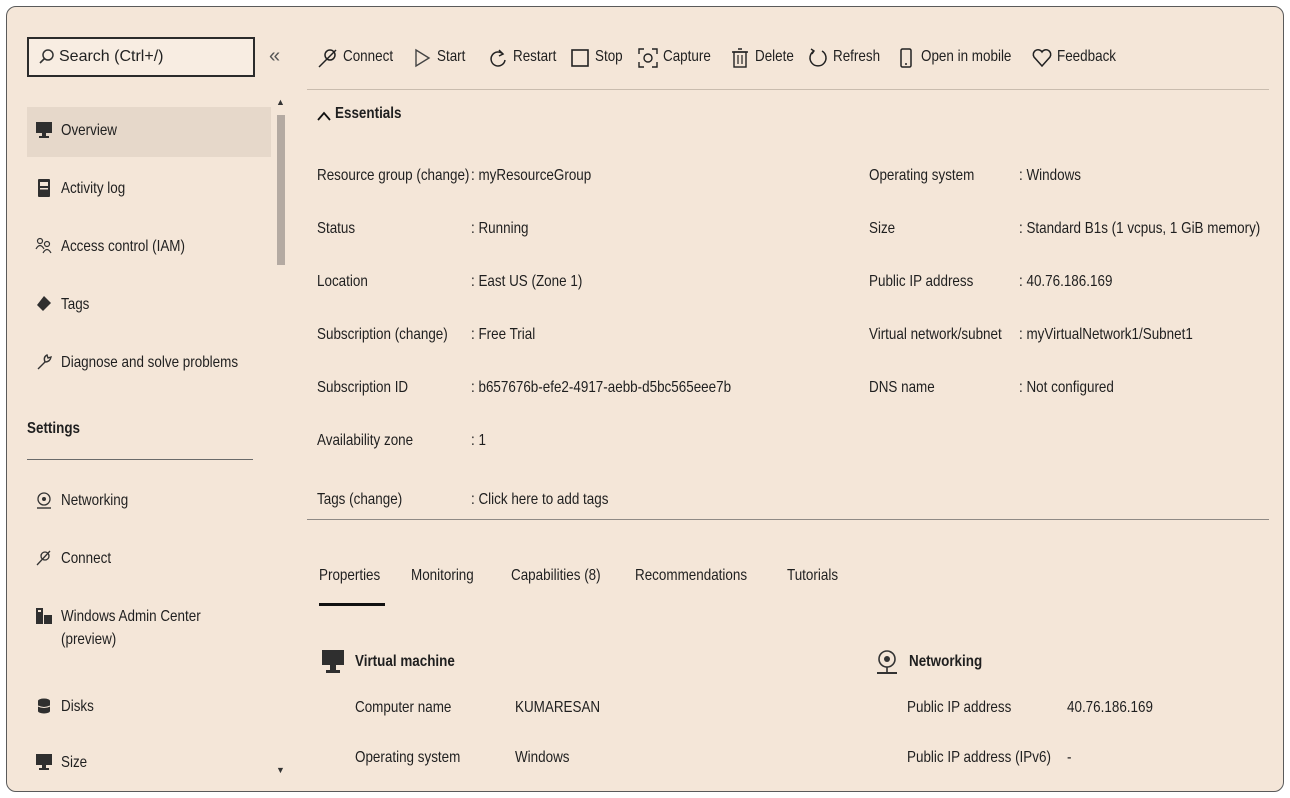 Image resolution: width=1290 pixels, height=798 pixels. I want to click on scroll-up-icon: ▲, so click(280, 102).